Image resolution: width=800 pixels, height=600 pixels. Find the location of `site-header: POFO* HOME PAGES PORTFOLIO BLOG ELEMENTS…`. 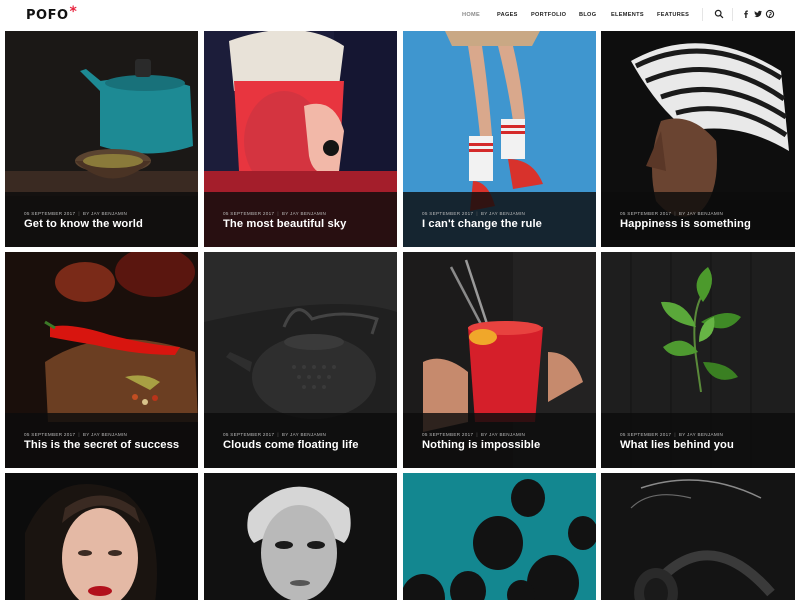

site-header: POFO* HOME PAGES PORTFOLIO BLOG ELEMENTS… is located at coordinates (400, 15).